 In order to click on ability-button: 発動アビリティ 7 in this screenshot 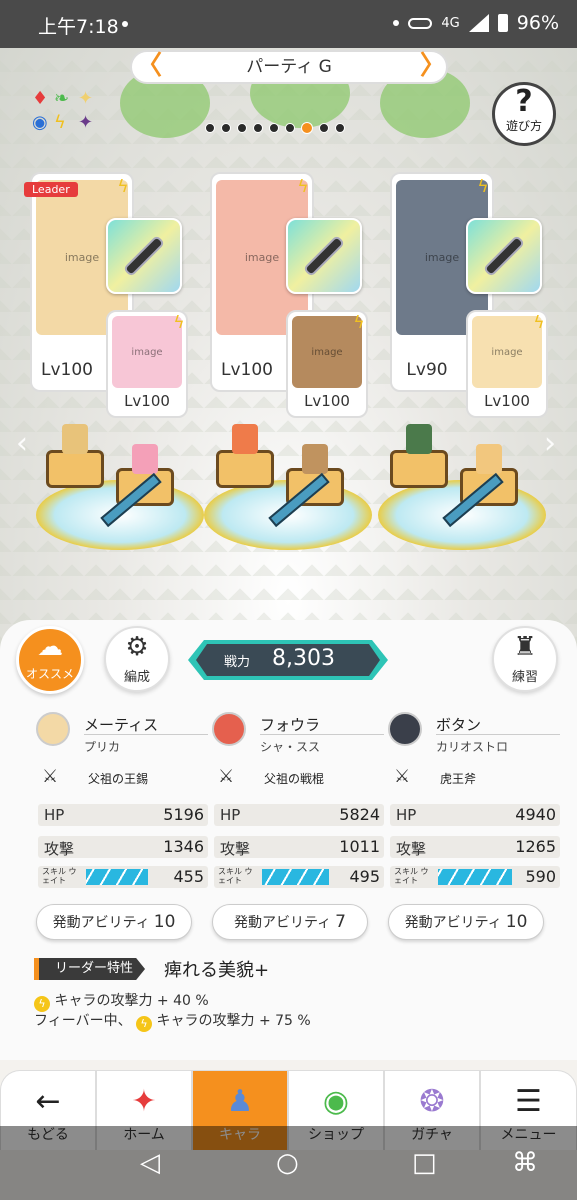, I will do `click(290, 922)`.